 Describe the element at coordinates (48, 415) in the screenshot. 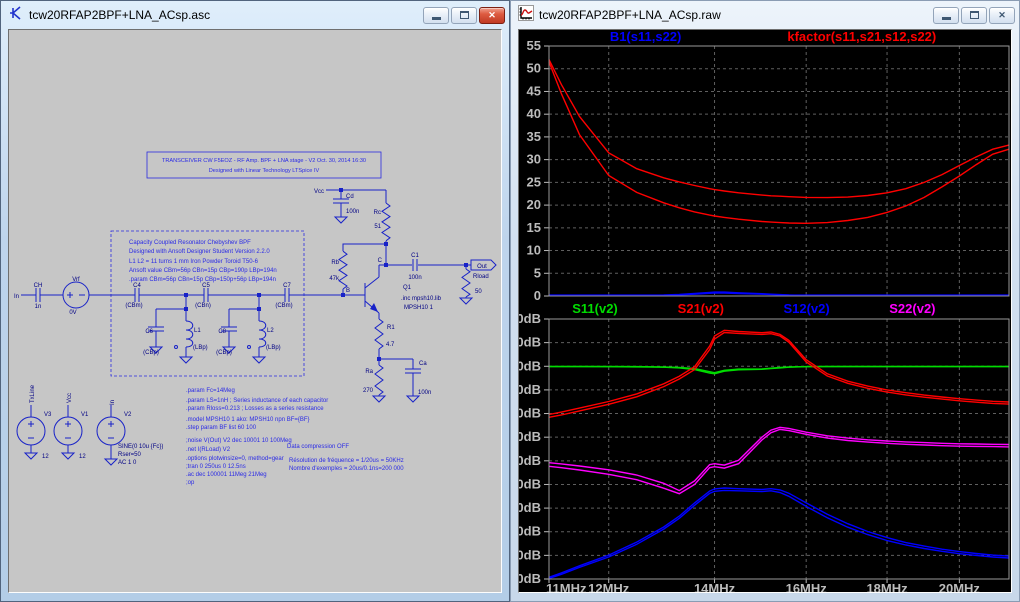

I see `component-label: V3` at that location.